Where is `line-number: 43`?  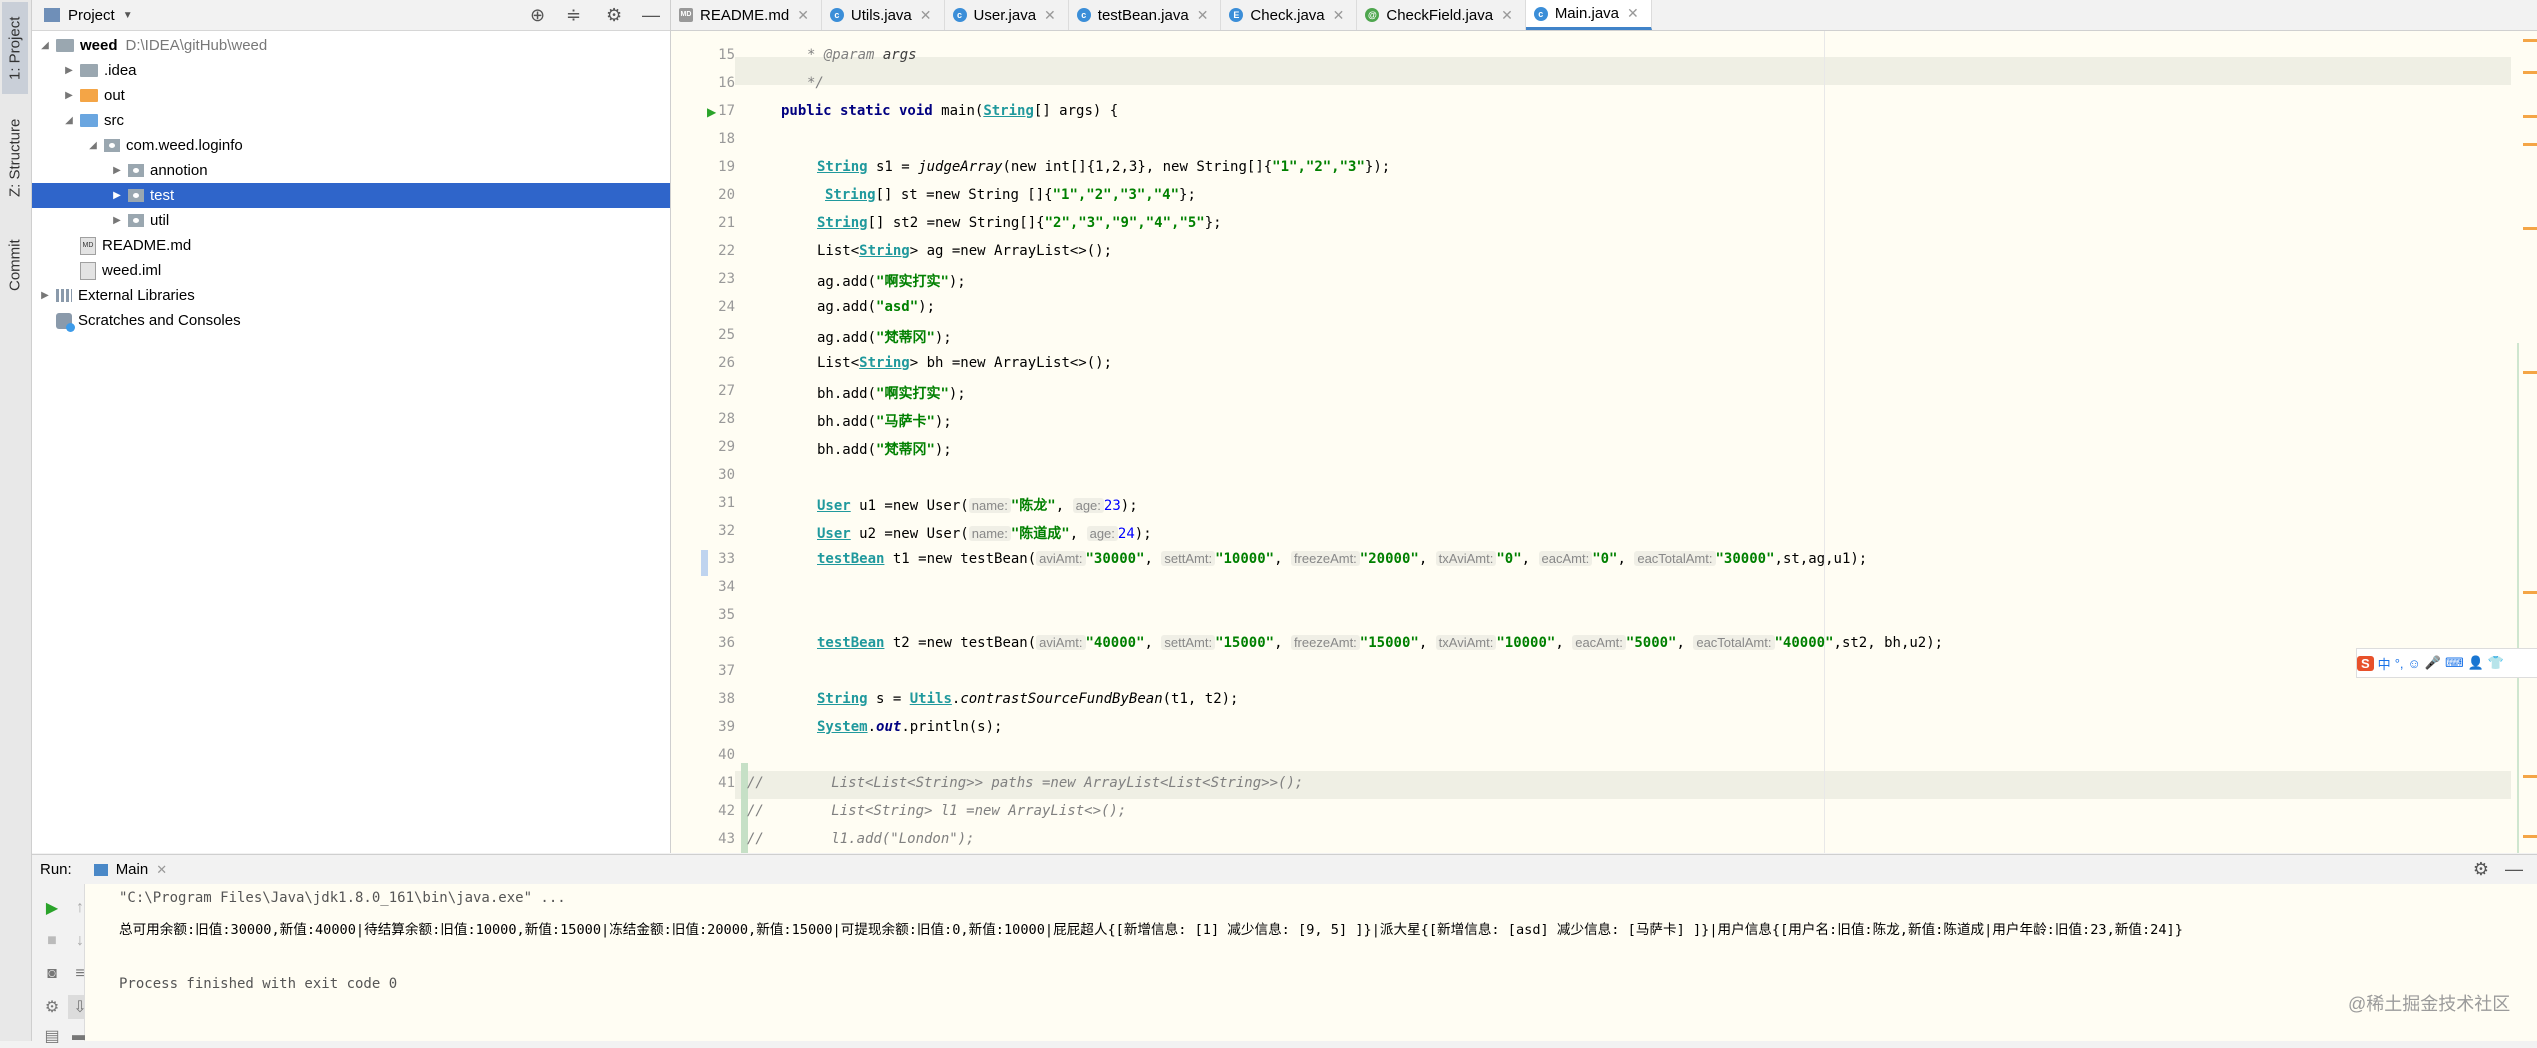
line-number: 43 is located at coordinates (726, 839).